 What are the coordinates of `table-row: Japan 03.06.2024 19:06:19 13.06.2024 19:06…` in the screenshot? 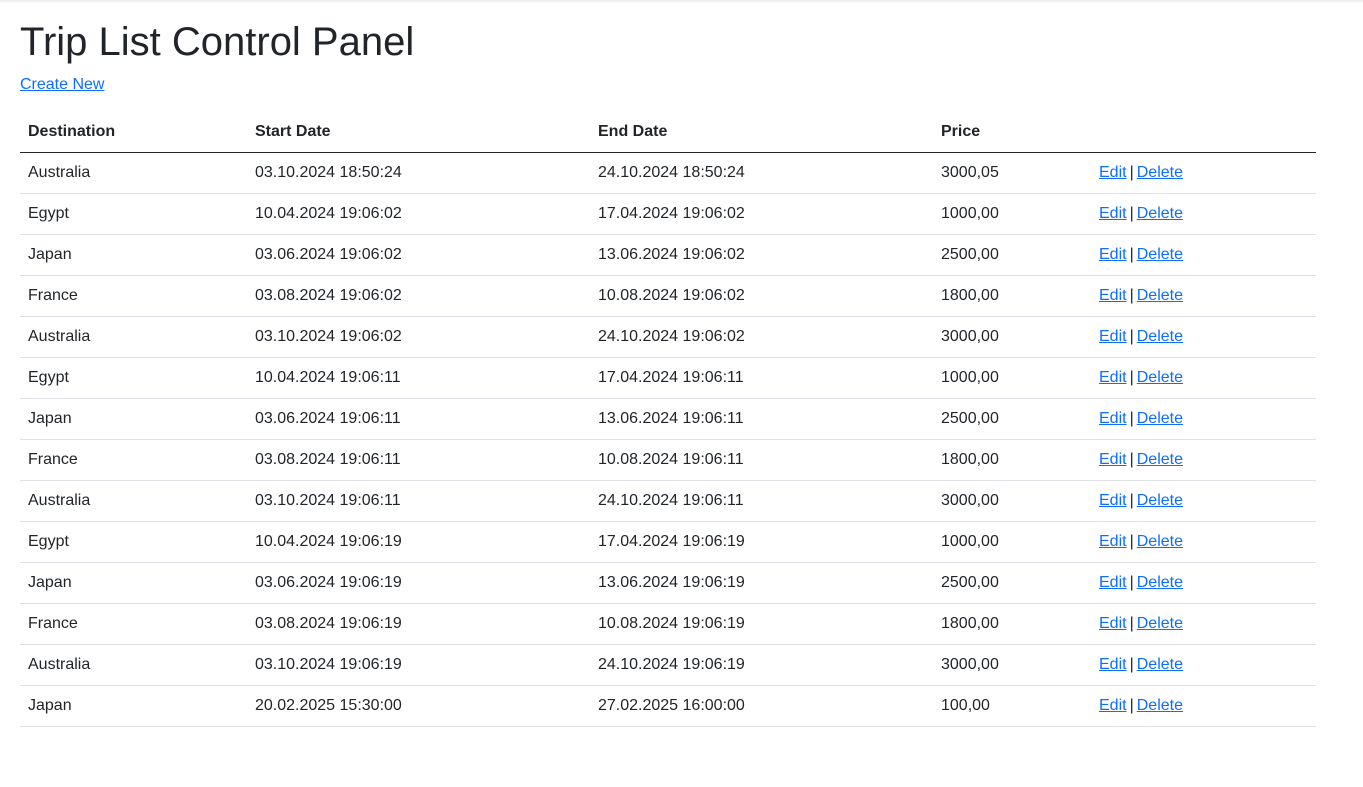 It's located at (668, 583).